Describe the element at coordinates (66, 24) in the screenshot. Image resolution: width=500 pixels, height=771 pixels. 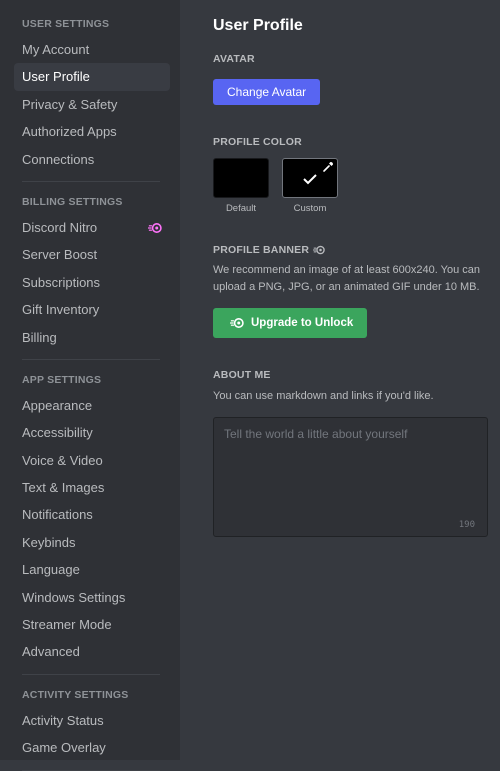
I see `section-header-user-settings: USER SETTINGS` at that location.